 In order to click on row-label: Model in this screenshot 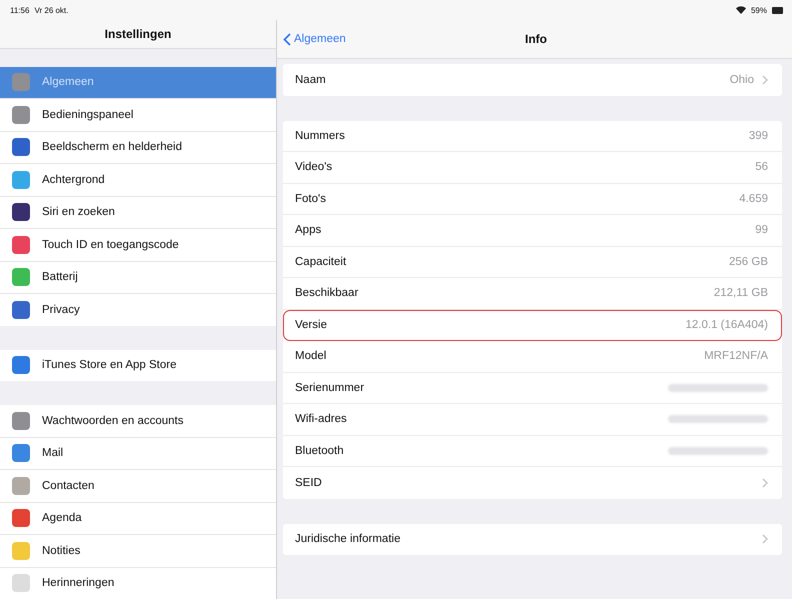, I will do `click(310, 356)`.